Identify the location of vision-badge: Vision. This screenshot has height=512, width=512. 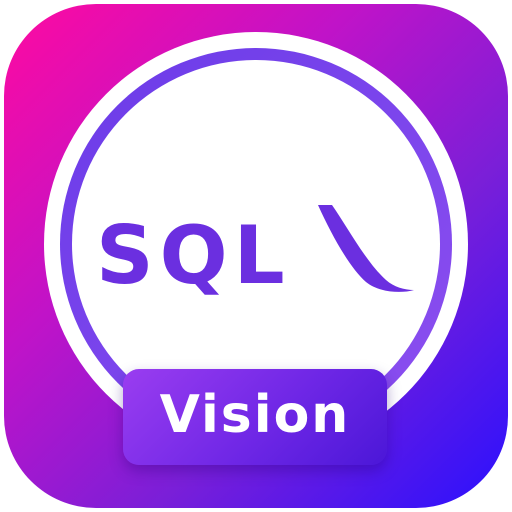
(255, 417).